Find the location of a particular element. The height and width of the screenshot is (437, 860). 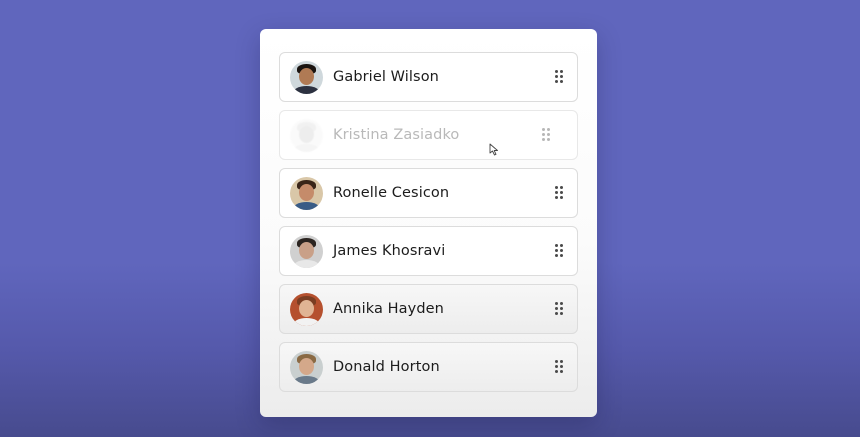

list-item: Donald Horton is located at coordinates (428, 367).